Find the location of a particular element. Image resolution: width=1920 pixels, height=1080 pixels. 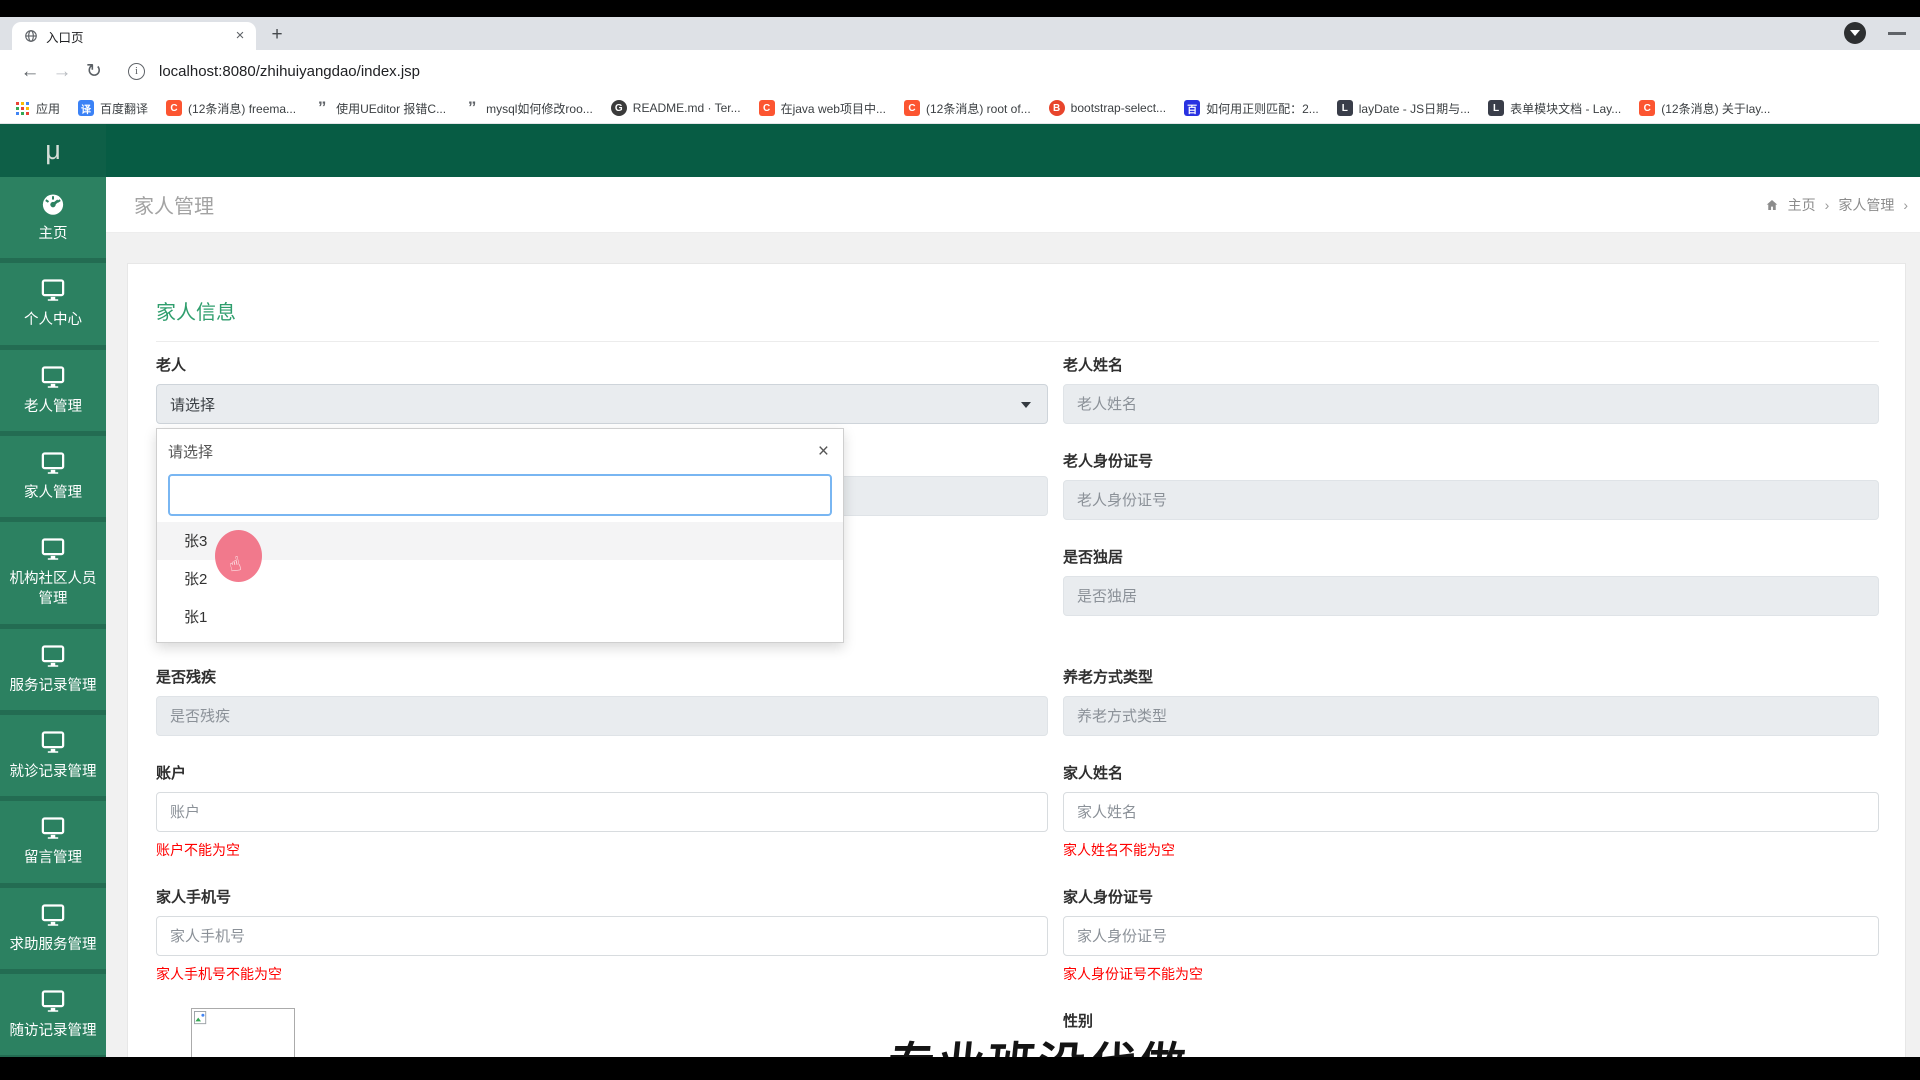

field-label-pension-type: 养老方式类型 is located at coordinates (1108, 677).